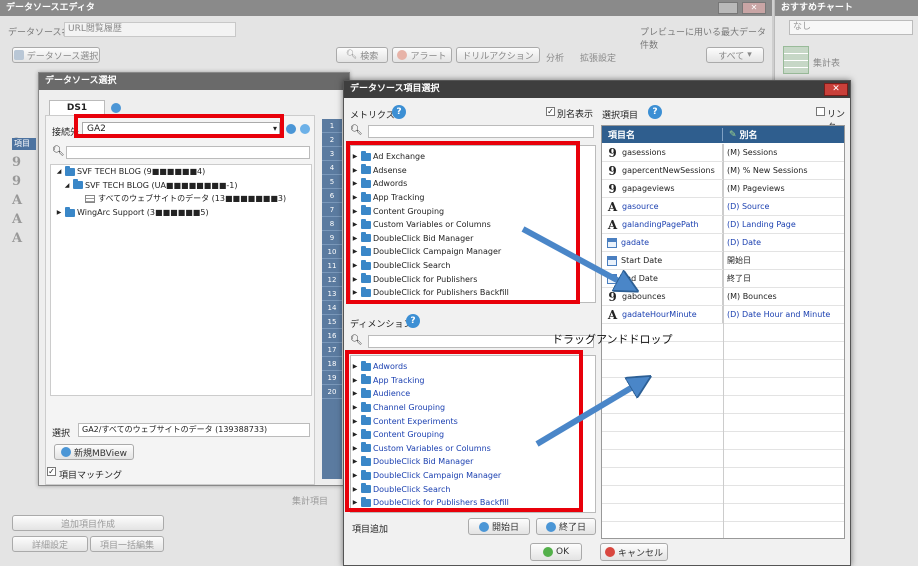 Image resolution: width=918 pixels, height=566 pixels. What do you see at coordinates (612, 339) in the screenshot?
I see `drag-drop-annotation: ドラッグアンドドロップ` at bounding box center [612, 339].